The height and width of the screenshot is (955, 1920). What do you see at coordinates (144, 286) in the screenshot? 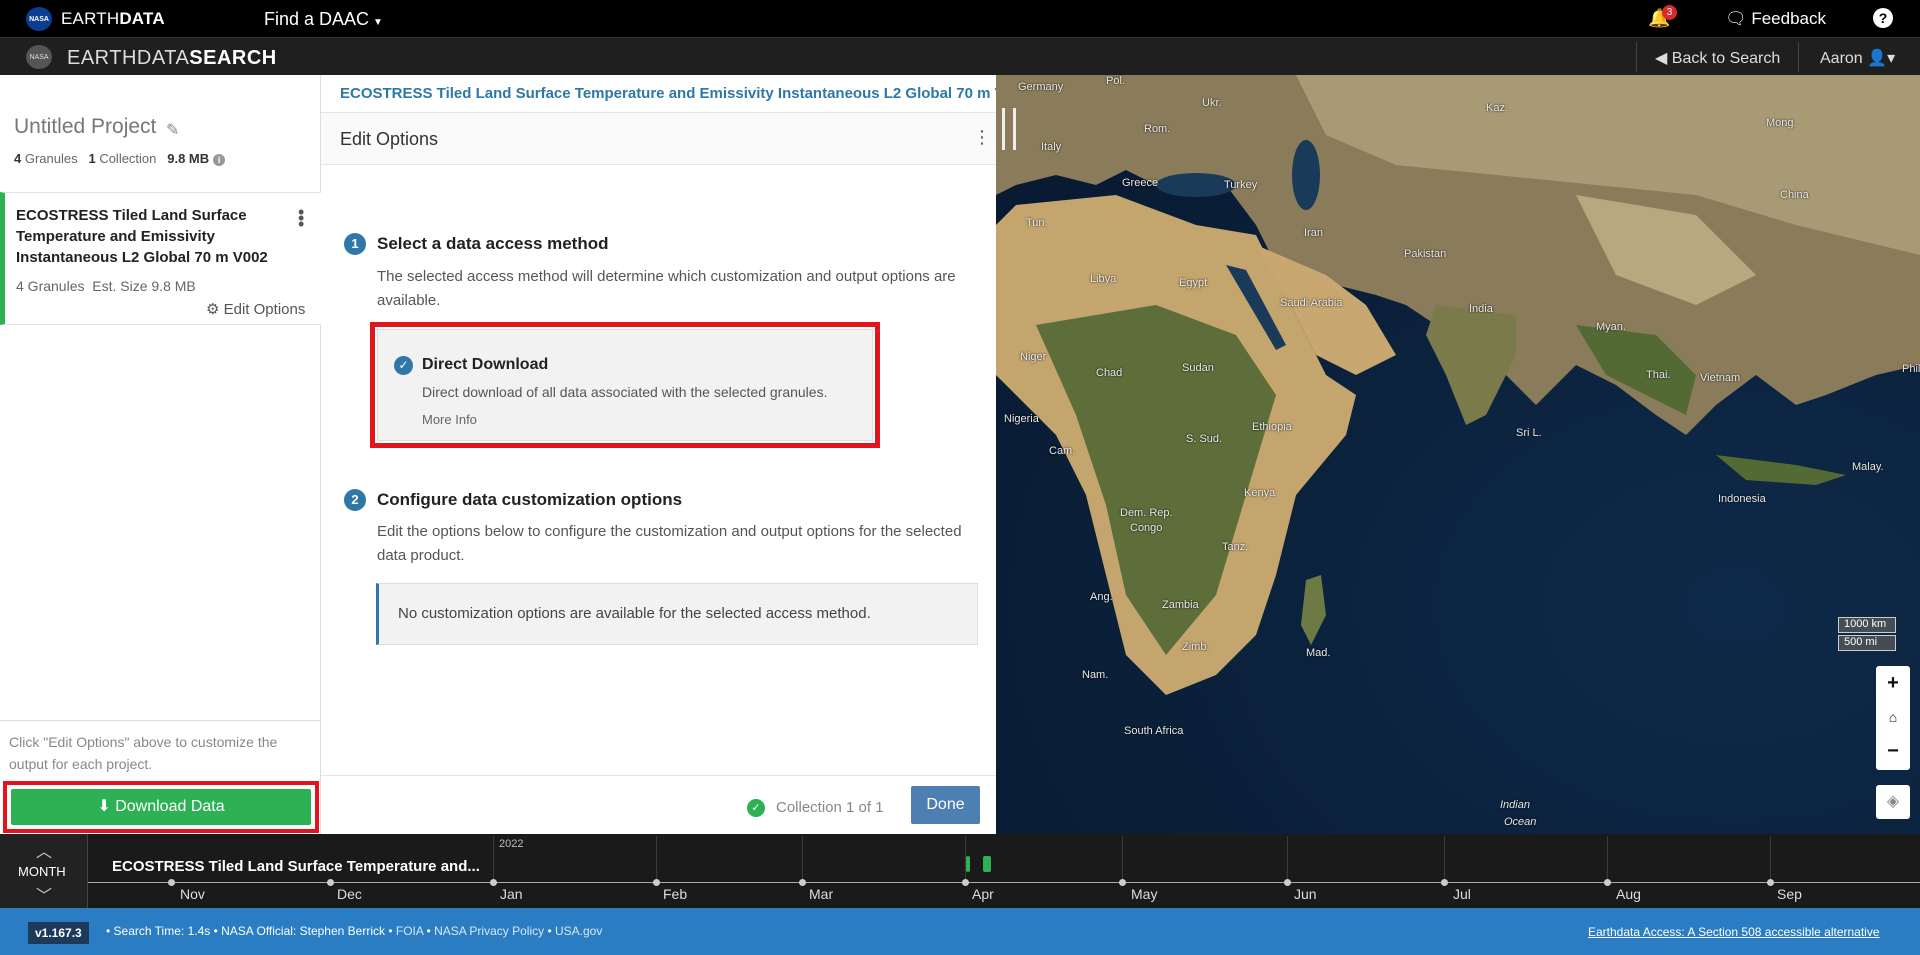
I see `collection-est-size: Est. Size 9.8 MB` at bounding box center [144, 286].